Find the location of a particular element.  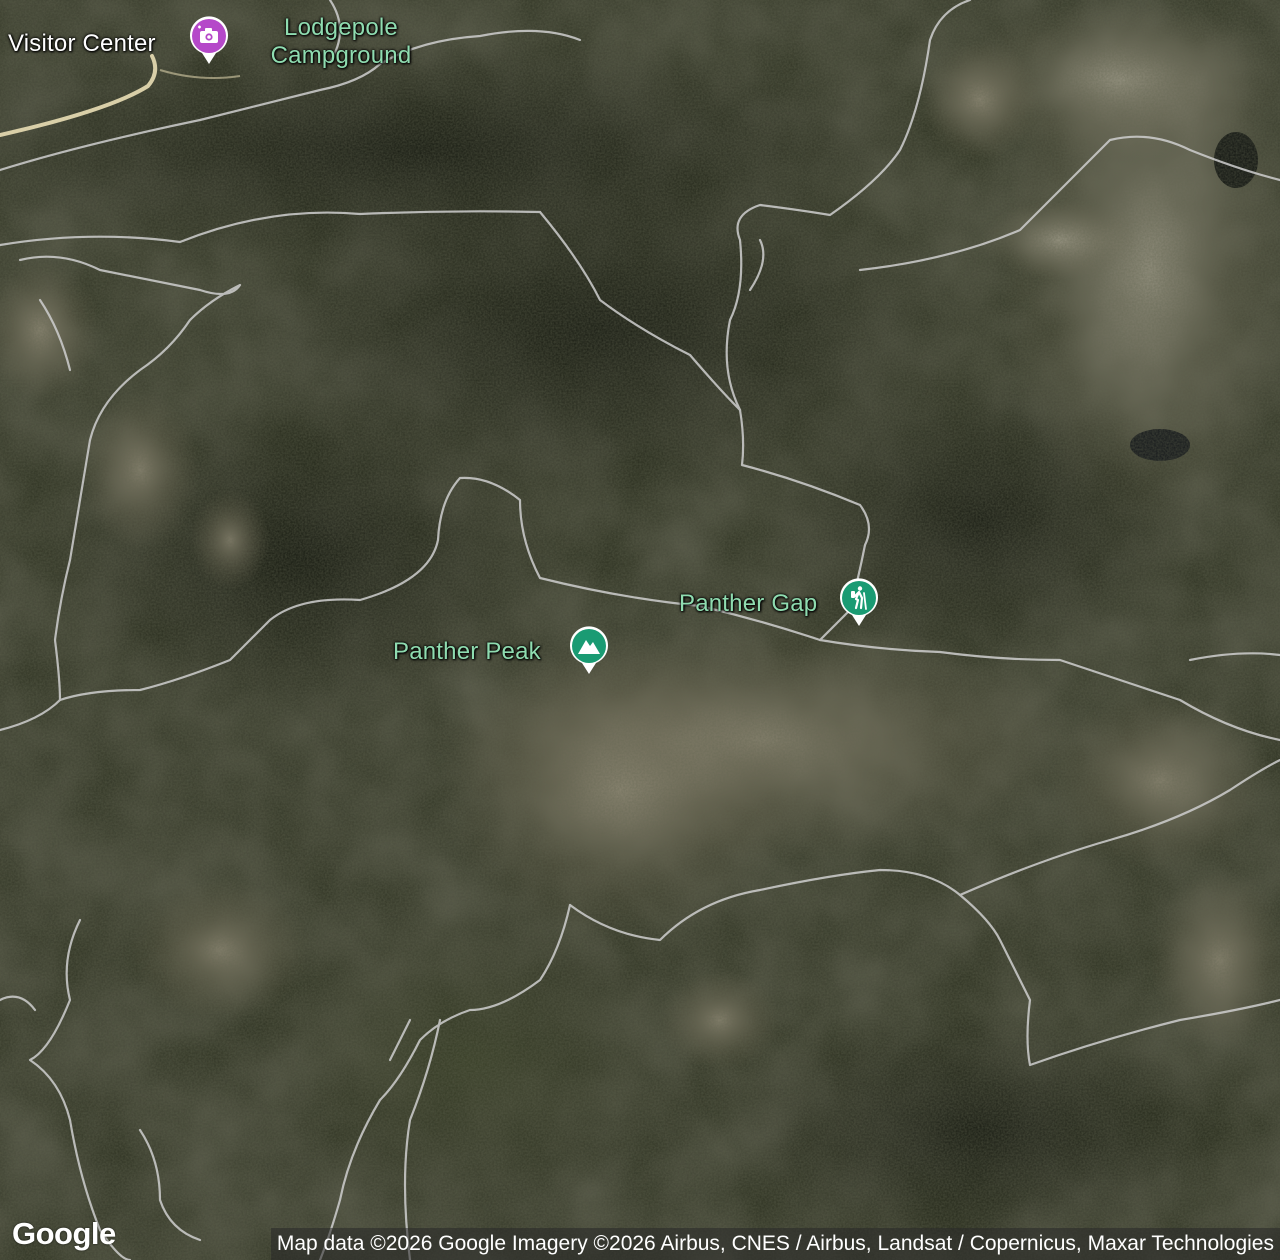

panther-gap-pin is located at coordinates (859, 602).